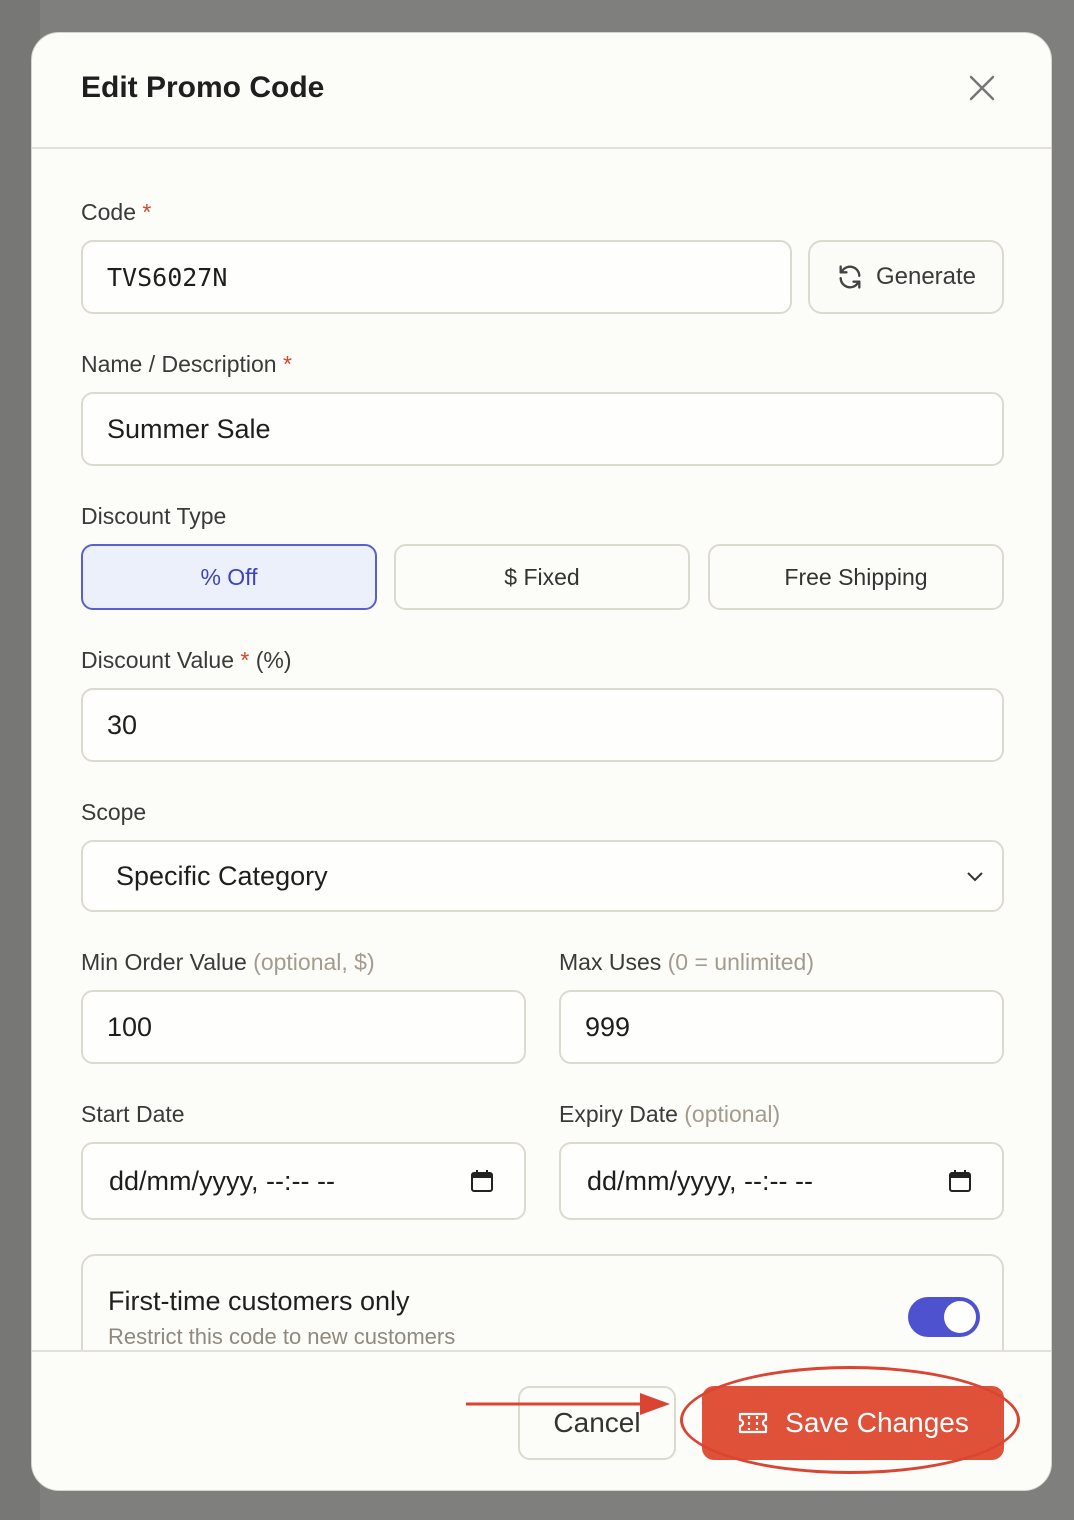  I want to click on expiry-date-placeholder: dd/mm/yyyy, --:-- --, so click(700, 1180).